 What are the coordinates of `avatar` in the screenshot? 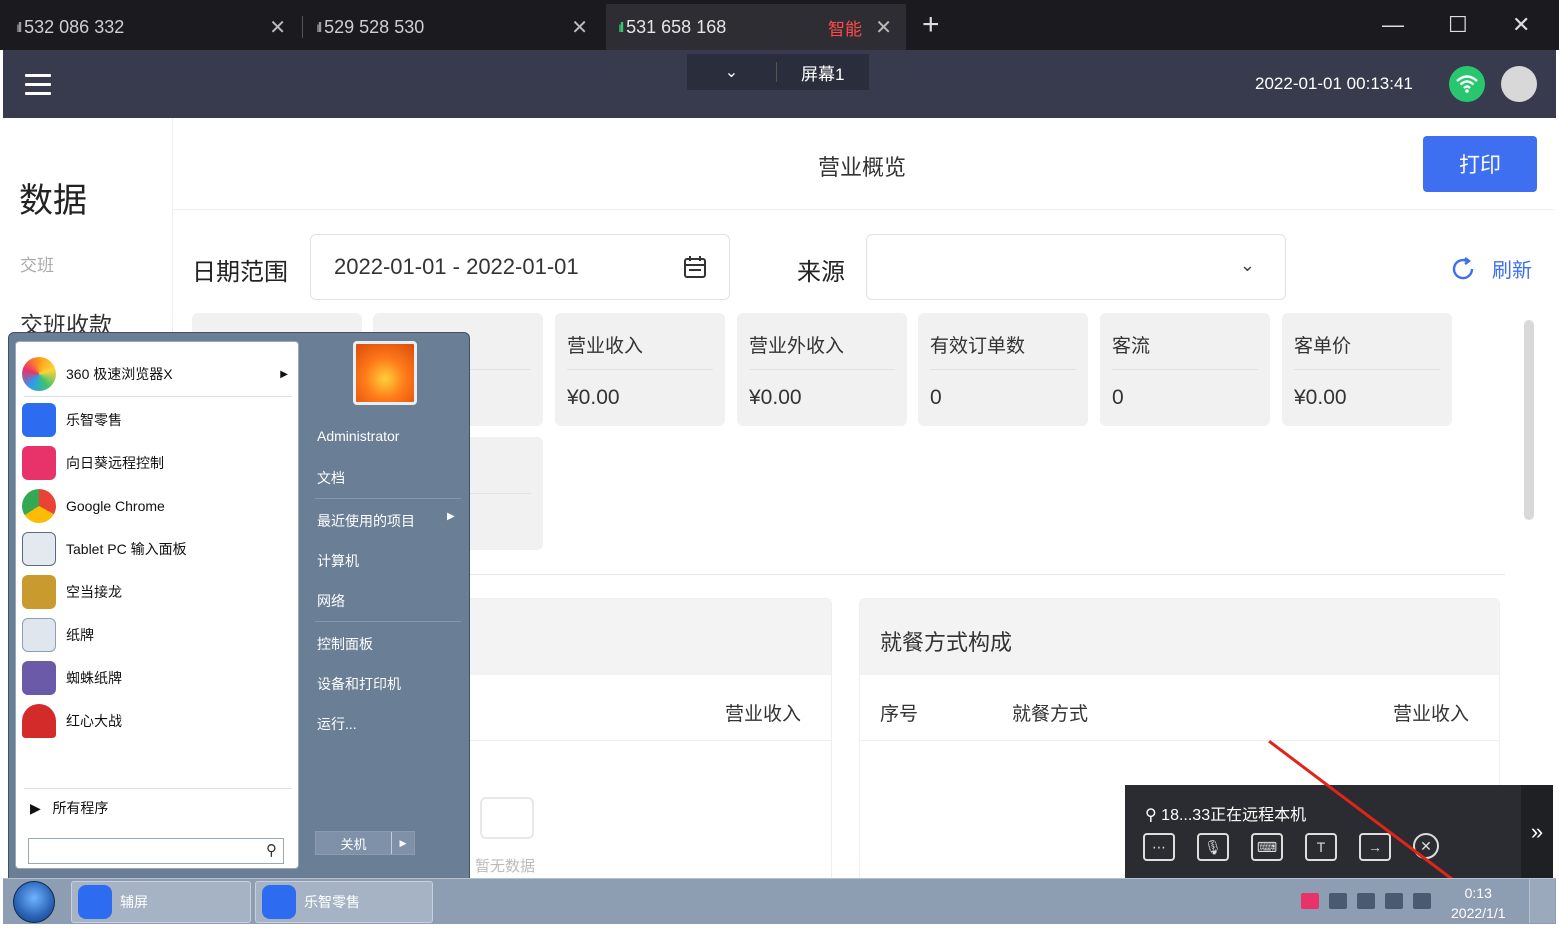 It's located at (1519, 84).